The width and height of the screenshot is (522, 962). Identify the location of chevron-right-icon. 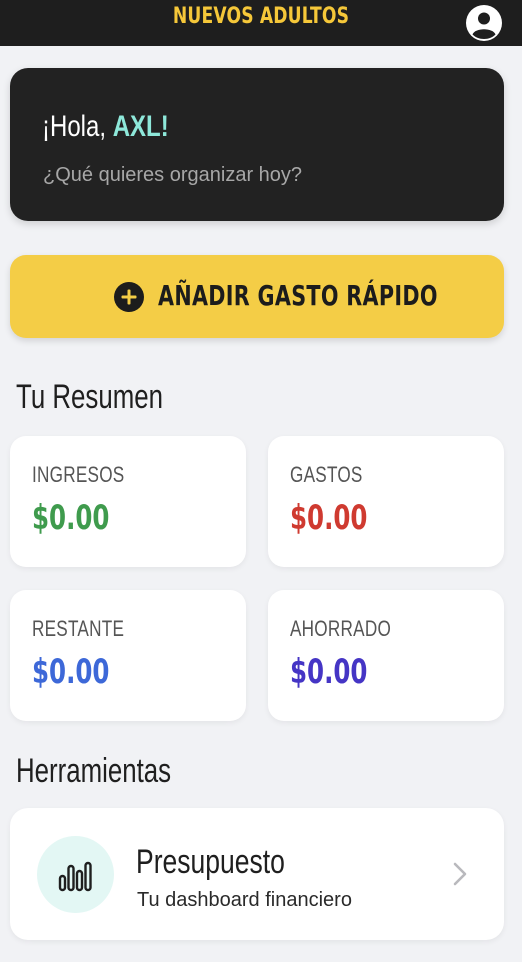
(460, 874).